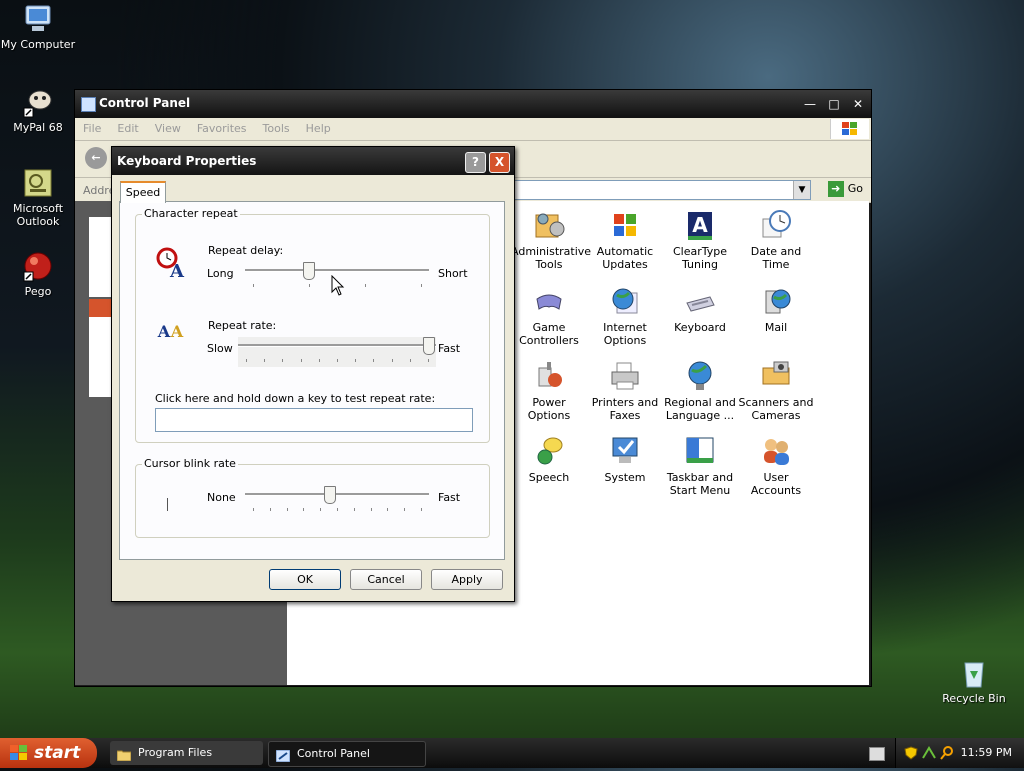 The image size is (1024, 771). Describe the element at coordinates (776, 301) in the screenshot. I see `mail-icon` at that location.